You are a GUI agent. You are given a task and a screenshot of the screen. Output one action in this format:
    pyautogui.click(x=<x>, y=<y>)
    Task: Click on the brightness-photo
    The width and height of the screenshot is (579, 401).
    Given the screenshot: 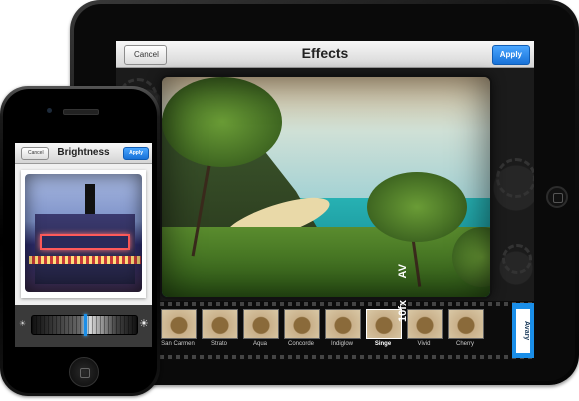 What is the action you would take?
    pyautogui.click(x=83, y=234)
    